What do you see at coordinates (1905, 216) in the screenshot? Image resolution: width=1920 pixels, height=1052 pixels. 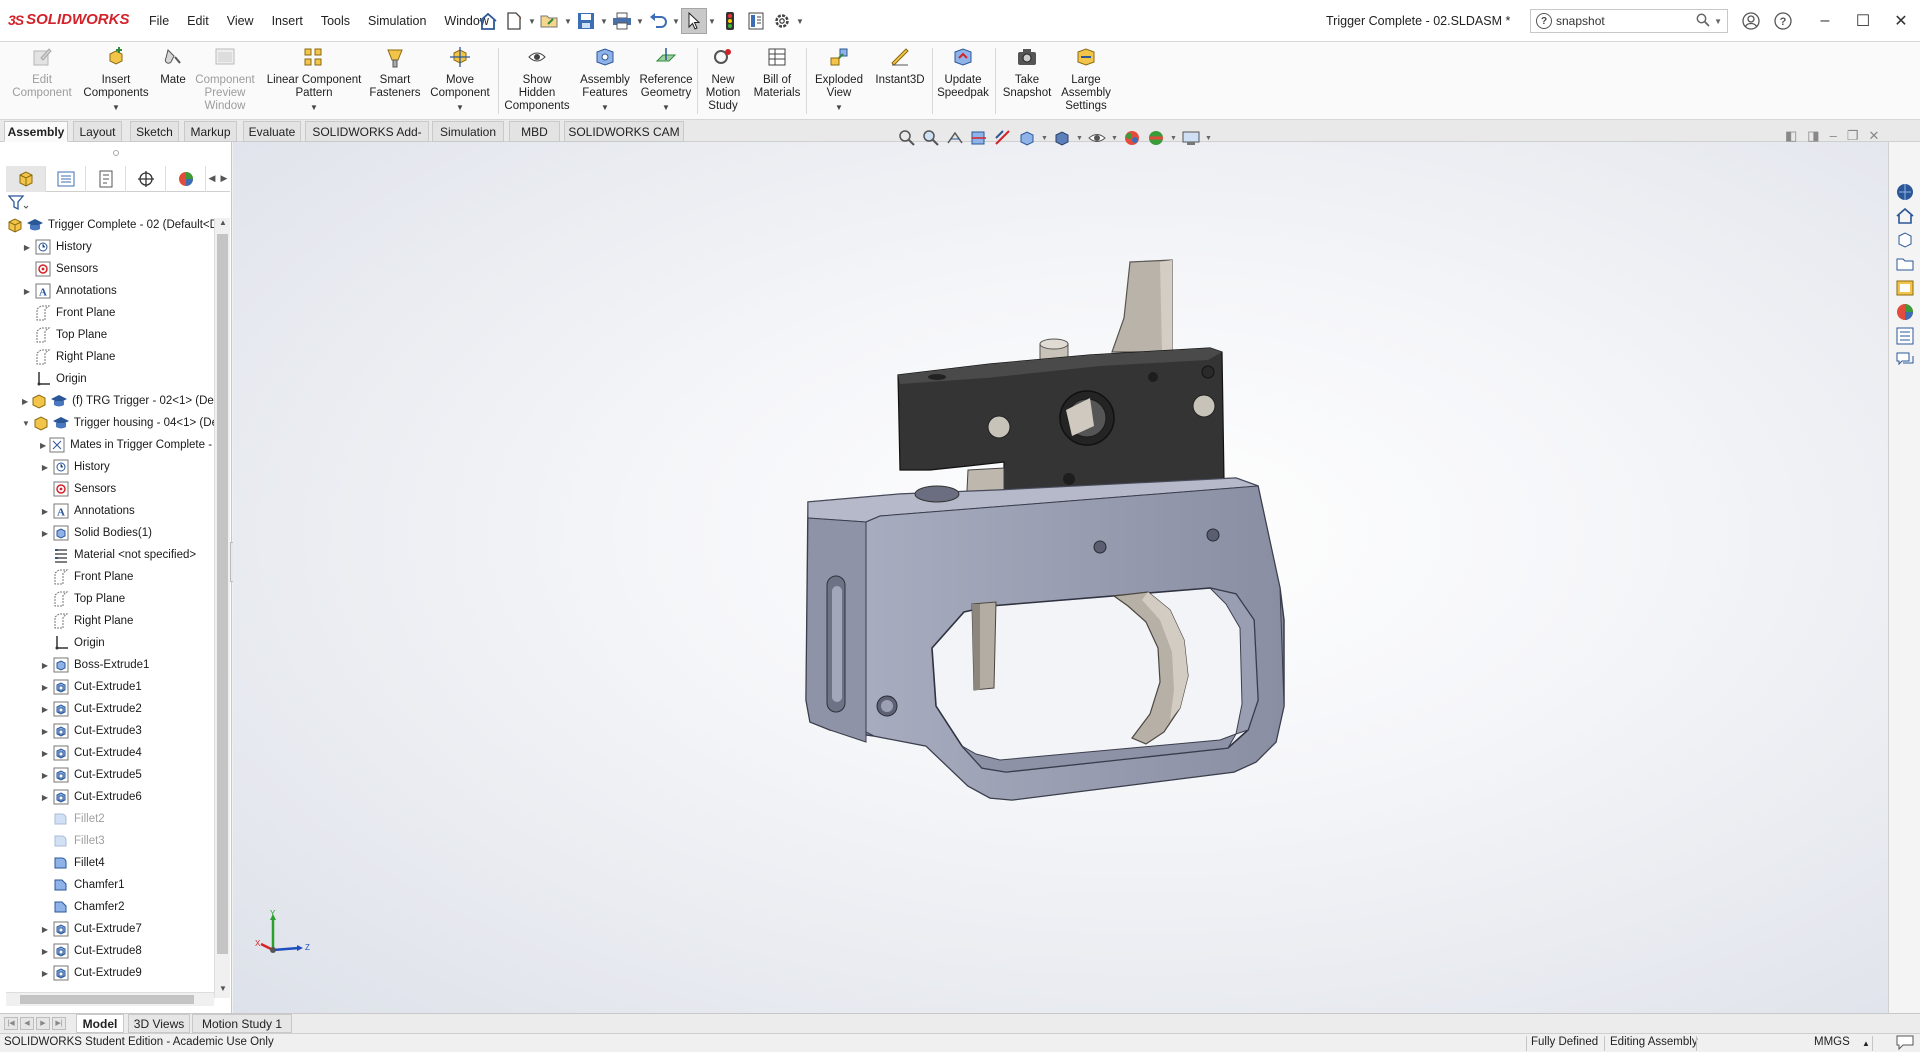 I see `home-pane-icon` at bounding box center [1905, 216].